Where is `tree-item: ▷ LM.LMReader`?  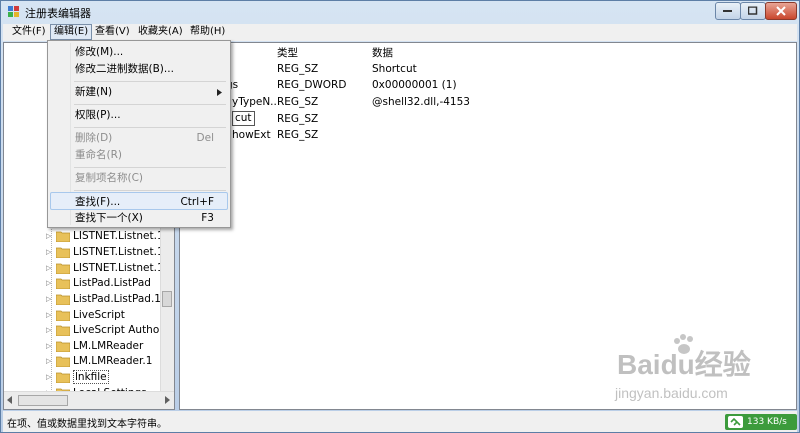
tree-item: ▷ LM.LMReader is located at coordinates (94, 346).